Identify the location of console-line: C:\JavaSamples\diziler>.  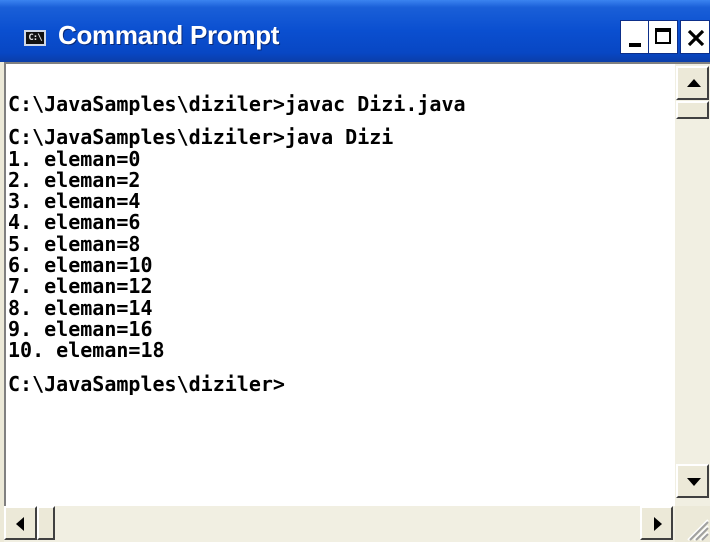
(146, 383).